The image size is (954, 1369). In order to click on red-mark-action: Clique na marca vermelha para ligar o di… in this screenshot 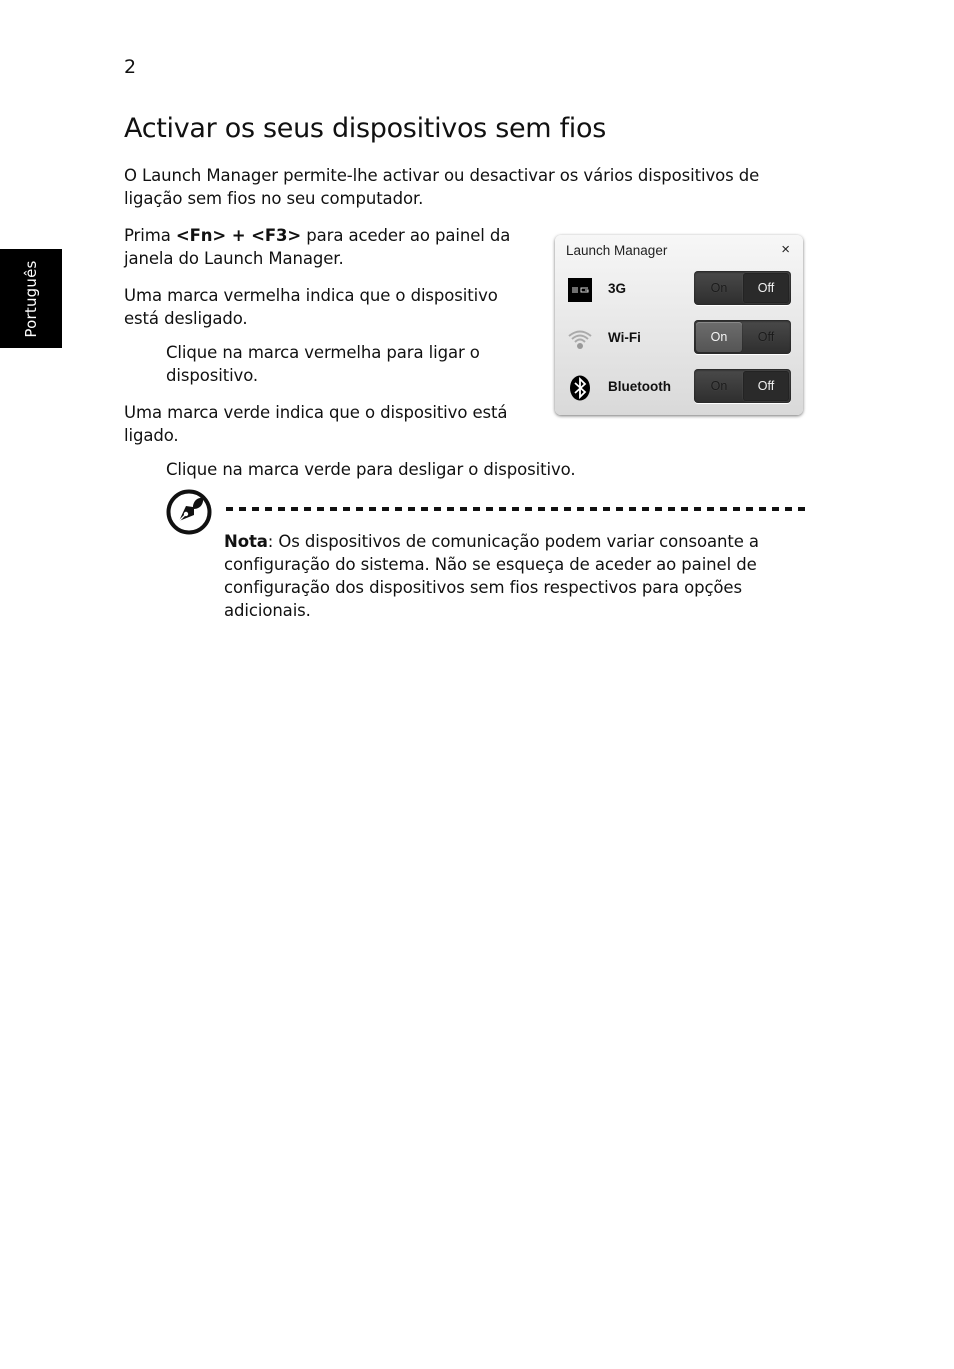, I will do `click(323, 364)`.